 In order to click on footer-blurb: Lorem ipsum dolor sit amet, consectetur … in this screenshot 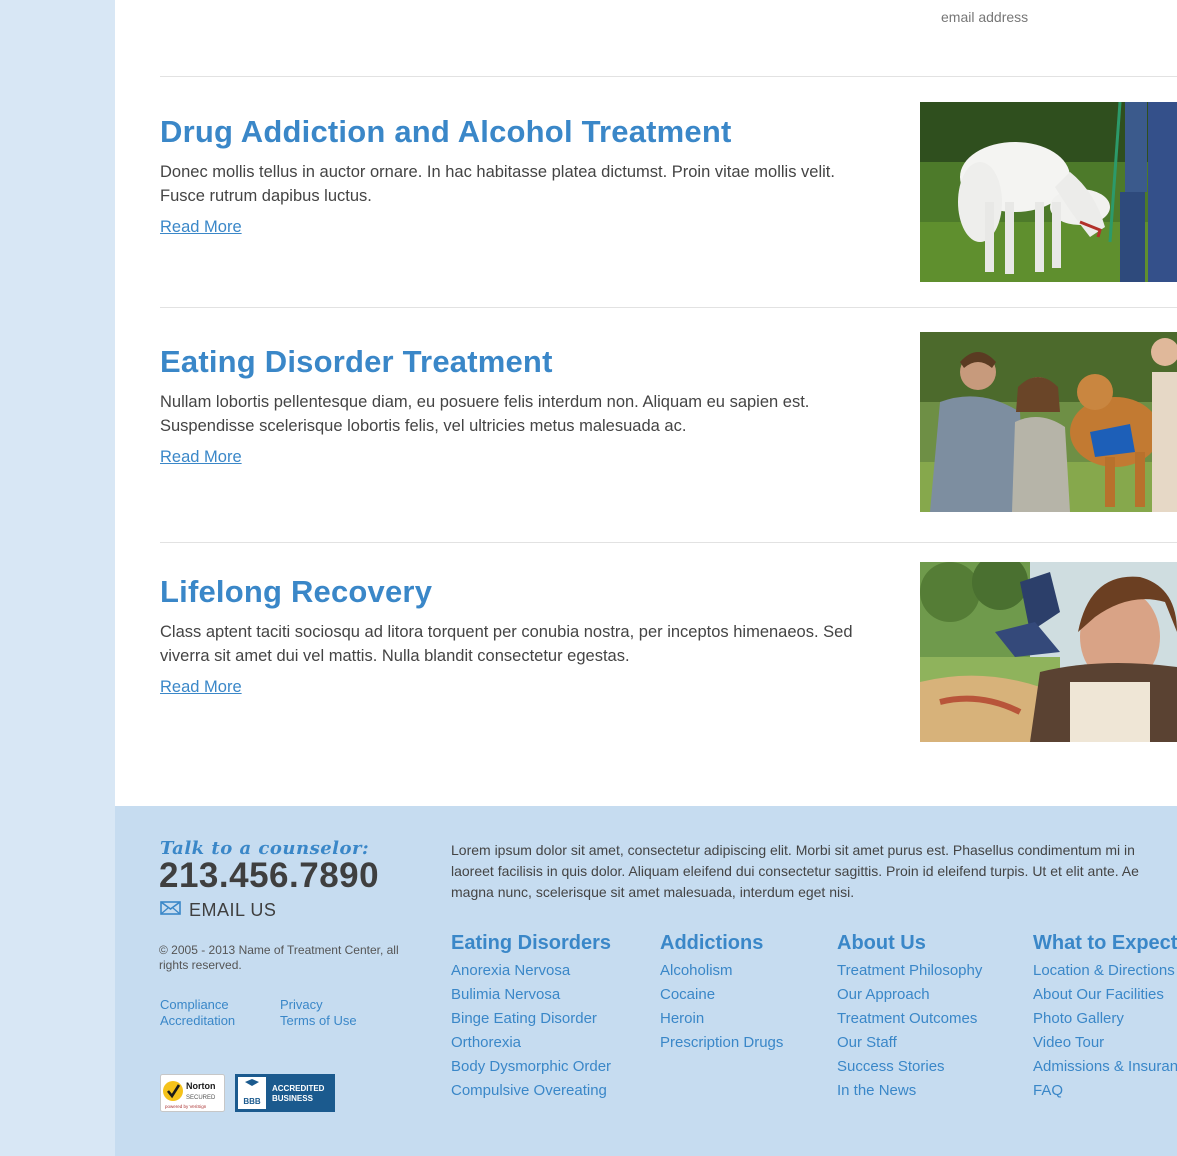, I will do `click(814, 871)`.